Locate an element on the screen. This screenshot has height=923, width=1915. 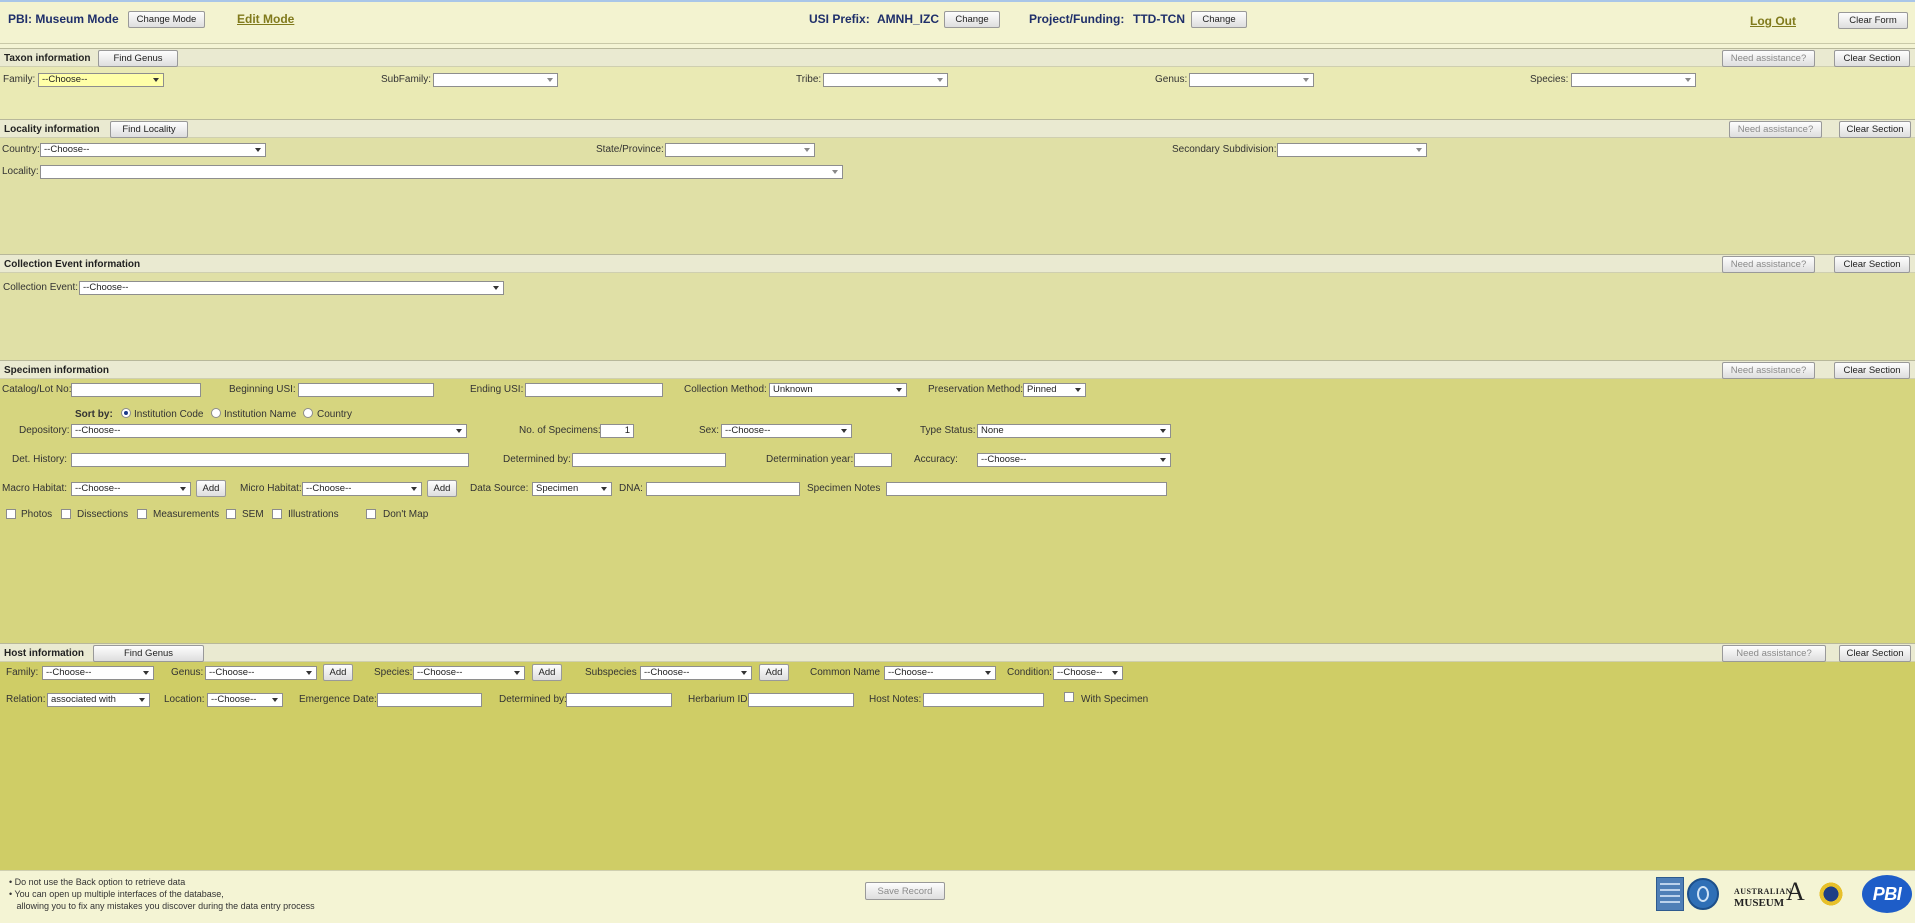
type-status-select: None is located at coordinates (1074, 431).